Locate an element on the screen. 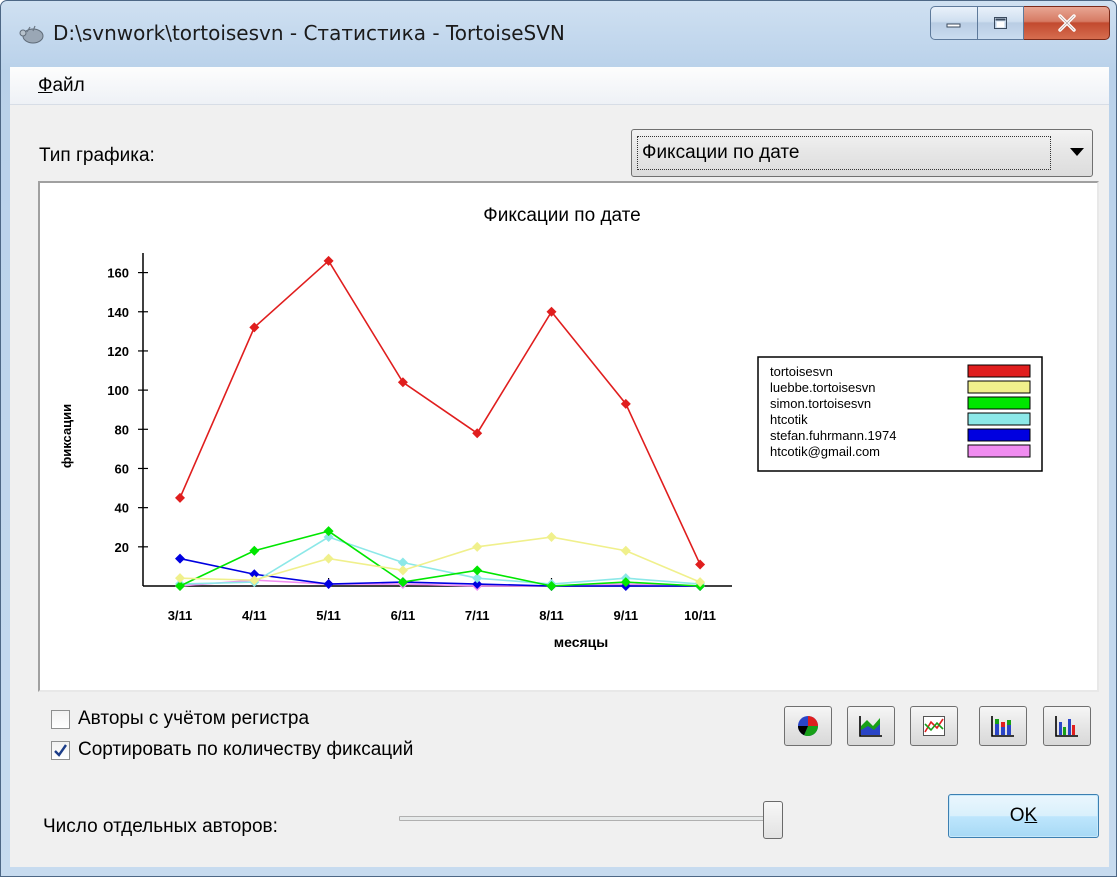 This screenshot has width=1117, height=877. bar-chart-icon is located at coordinates (1066, 726).